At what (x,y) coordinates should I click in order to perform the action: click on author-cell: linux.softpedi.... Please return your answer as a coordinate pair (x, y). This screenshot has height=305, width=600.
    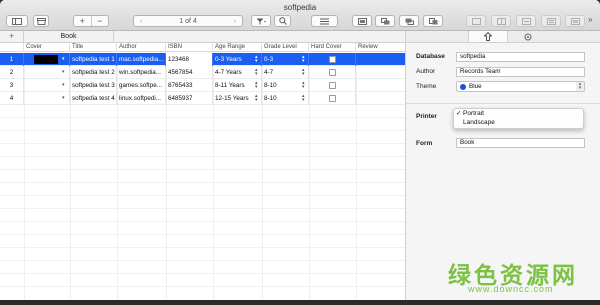
    Looking at the image, I should click on (141, 98).